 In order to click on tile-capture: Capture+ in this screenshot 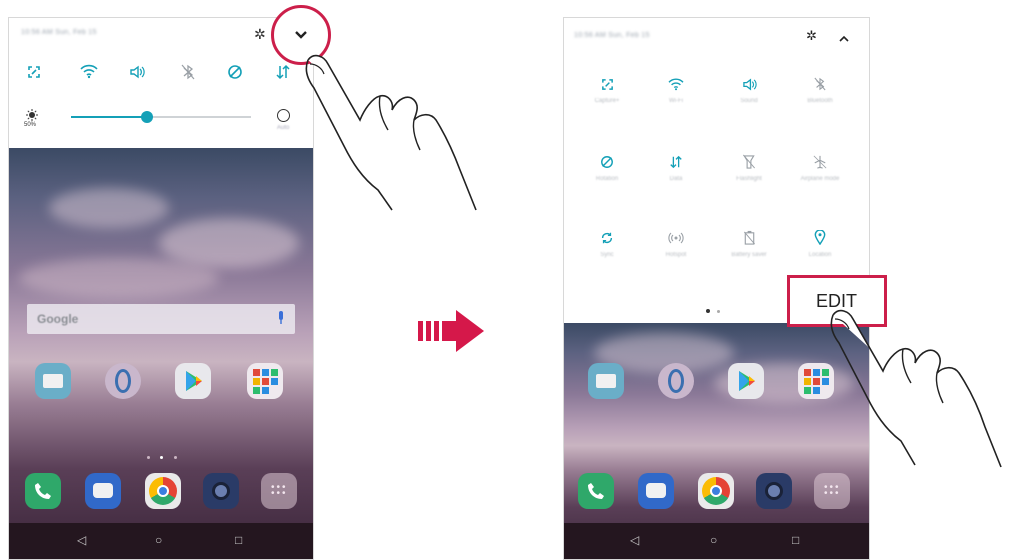, I will do `click(607, 106)`.